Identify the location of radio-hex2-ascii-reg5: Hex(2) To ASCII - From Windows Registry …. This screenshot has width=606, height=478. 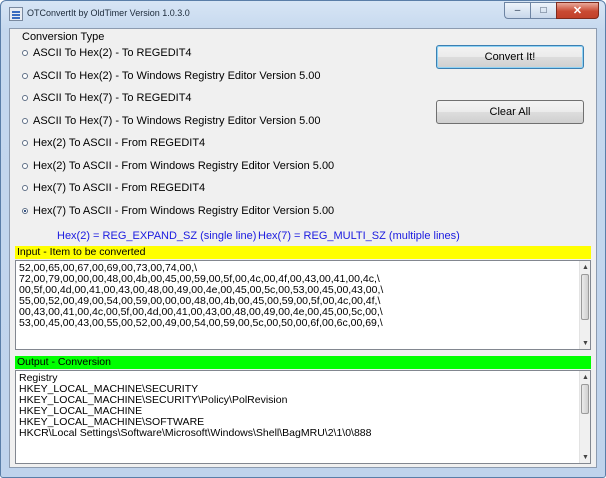
(178, 166).